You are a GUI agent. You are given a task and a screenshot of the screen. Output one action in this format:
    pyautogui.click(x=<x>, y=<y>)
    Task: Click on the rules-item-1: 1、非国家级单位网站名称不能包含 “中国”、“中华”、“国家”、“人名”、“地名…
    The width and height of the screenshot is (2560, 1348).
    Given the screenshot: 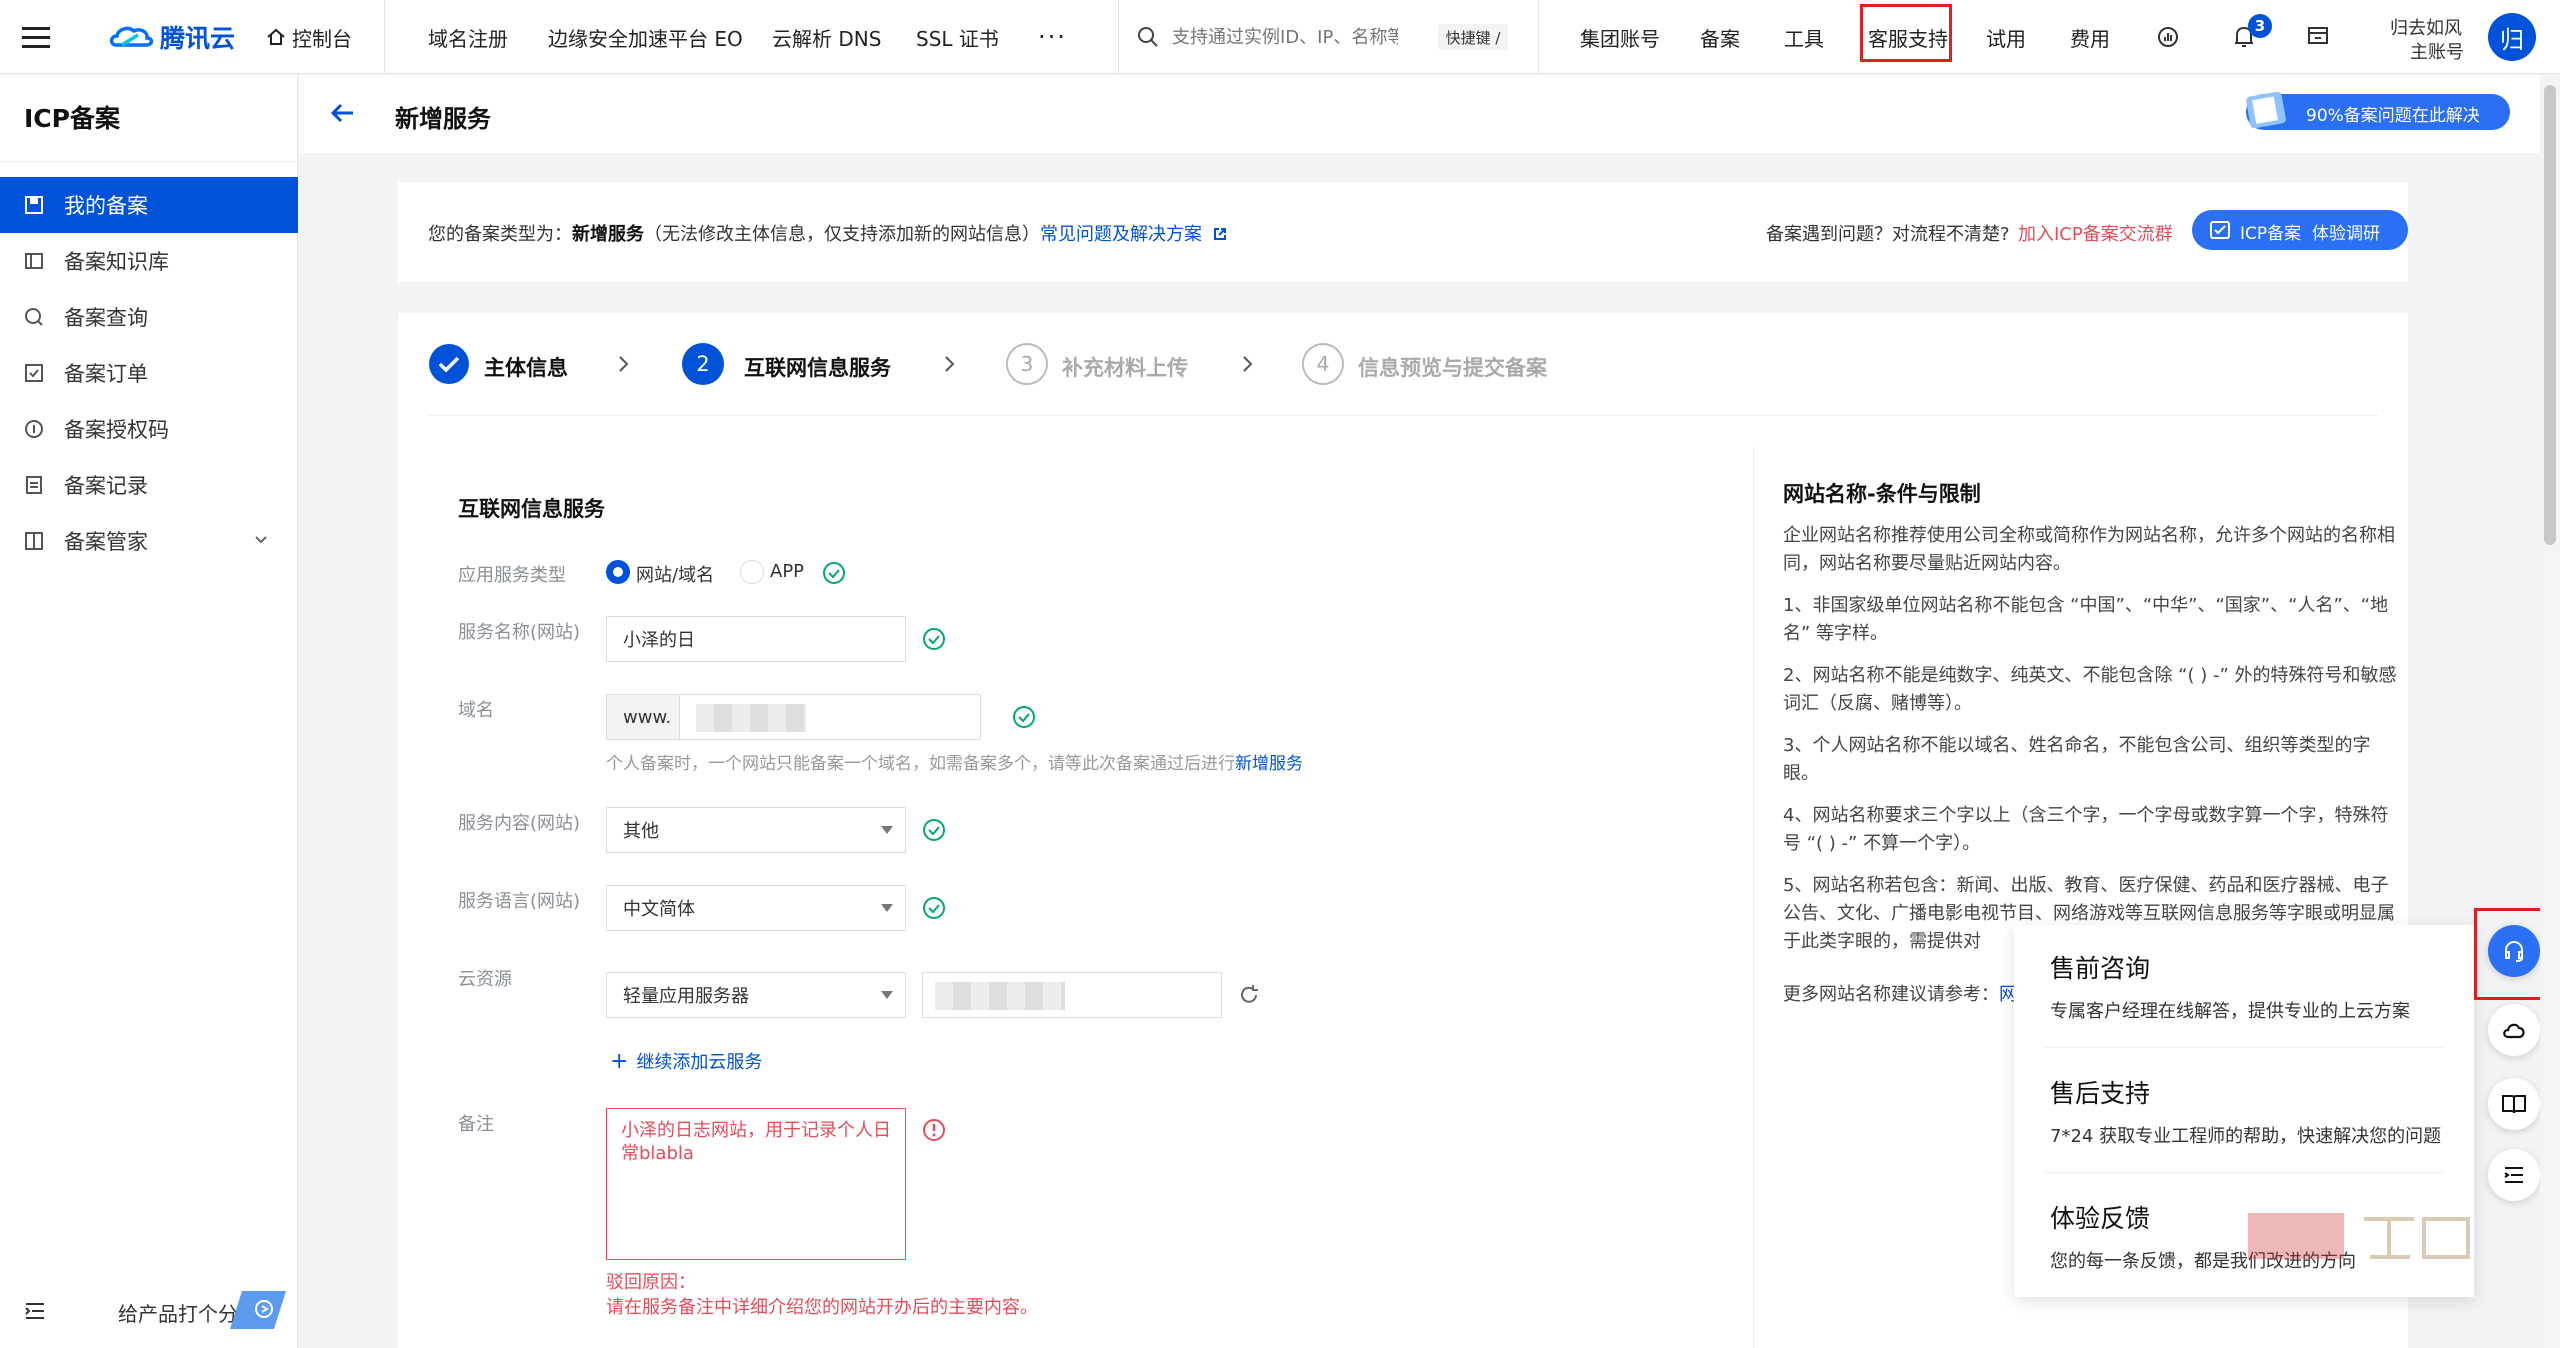 What is the action you would take?
    pyautogui.click(x=2086, y=619)
    